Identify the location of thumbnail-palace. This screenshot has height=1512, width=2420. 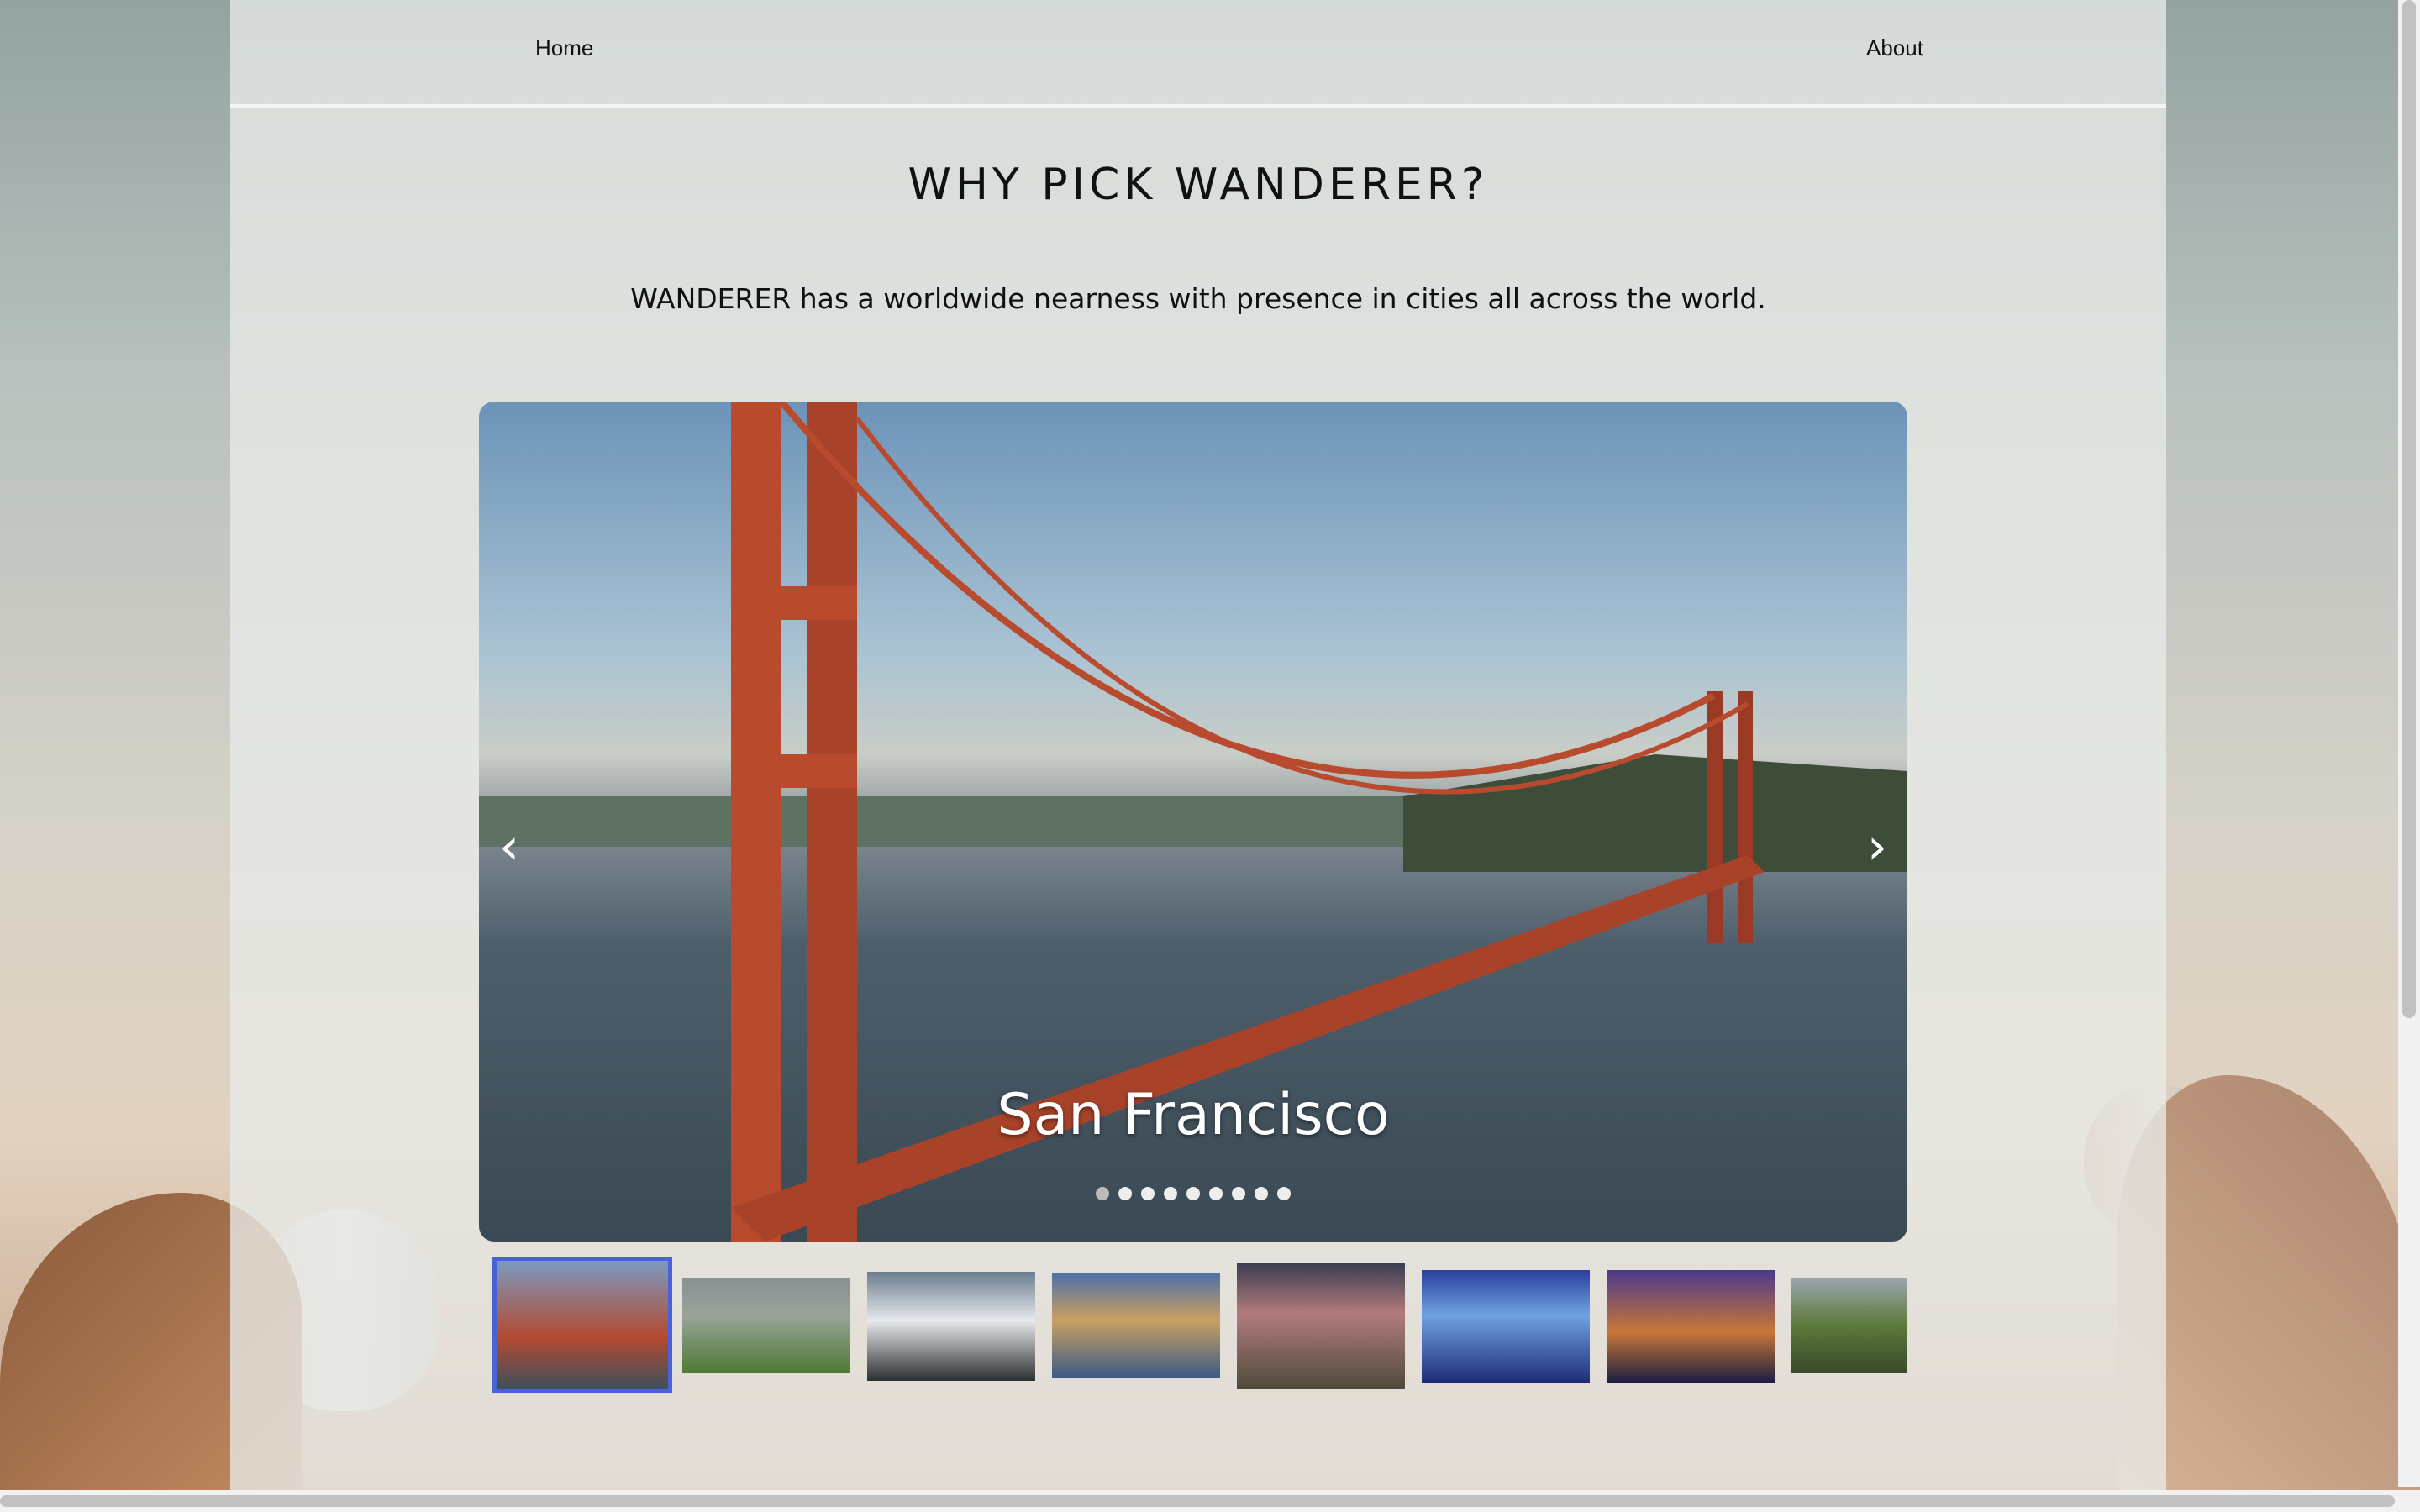
(1136, 1325).